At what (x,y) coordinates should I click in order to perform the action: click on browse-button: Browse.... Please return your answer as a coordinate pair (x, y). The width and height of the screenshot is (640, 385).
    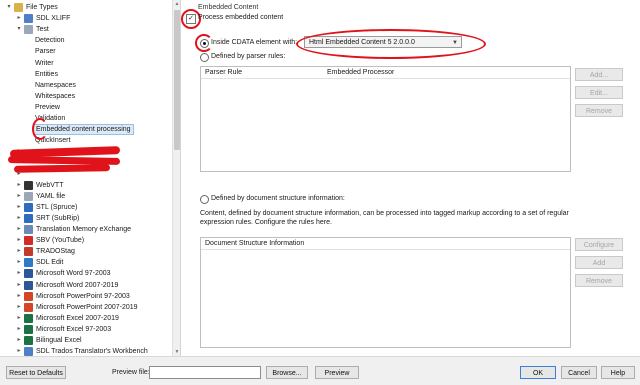
    Looking at the image, I should click on (287, 372).